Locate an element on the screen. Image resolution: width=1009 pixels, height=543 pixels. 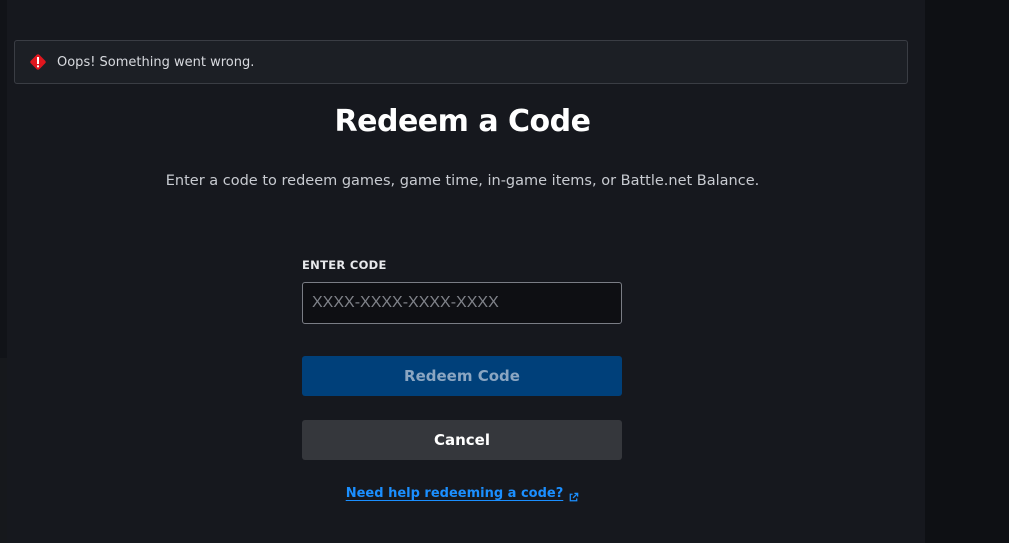
external-link-icon is located at coordinates (573, 495).